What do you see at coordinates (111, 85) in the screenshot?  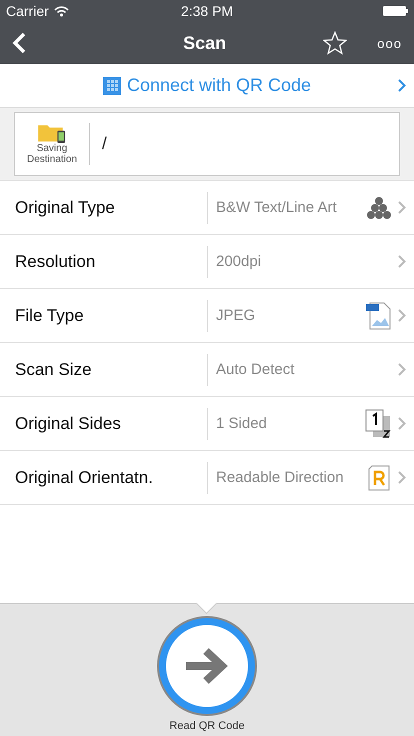 I see `qr-code-icon` at bounding box center [111, 85].